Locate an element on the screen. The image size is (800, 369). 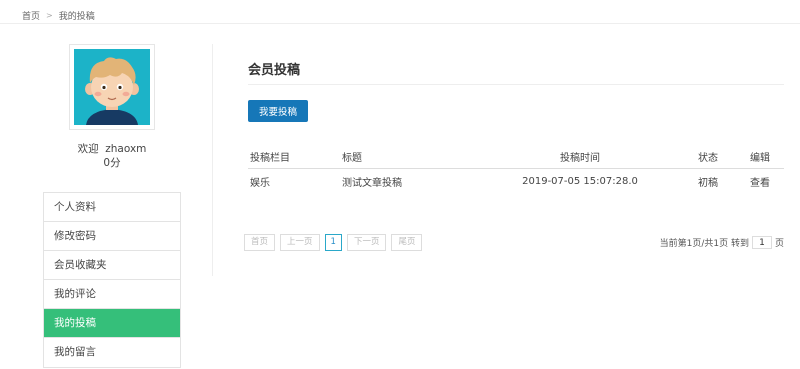
page-title: 会员投稿 is located at coordinates (516, 72).